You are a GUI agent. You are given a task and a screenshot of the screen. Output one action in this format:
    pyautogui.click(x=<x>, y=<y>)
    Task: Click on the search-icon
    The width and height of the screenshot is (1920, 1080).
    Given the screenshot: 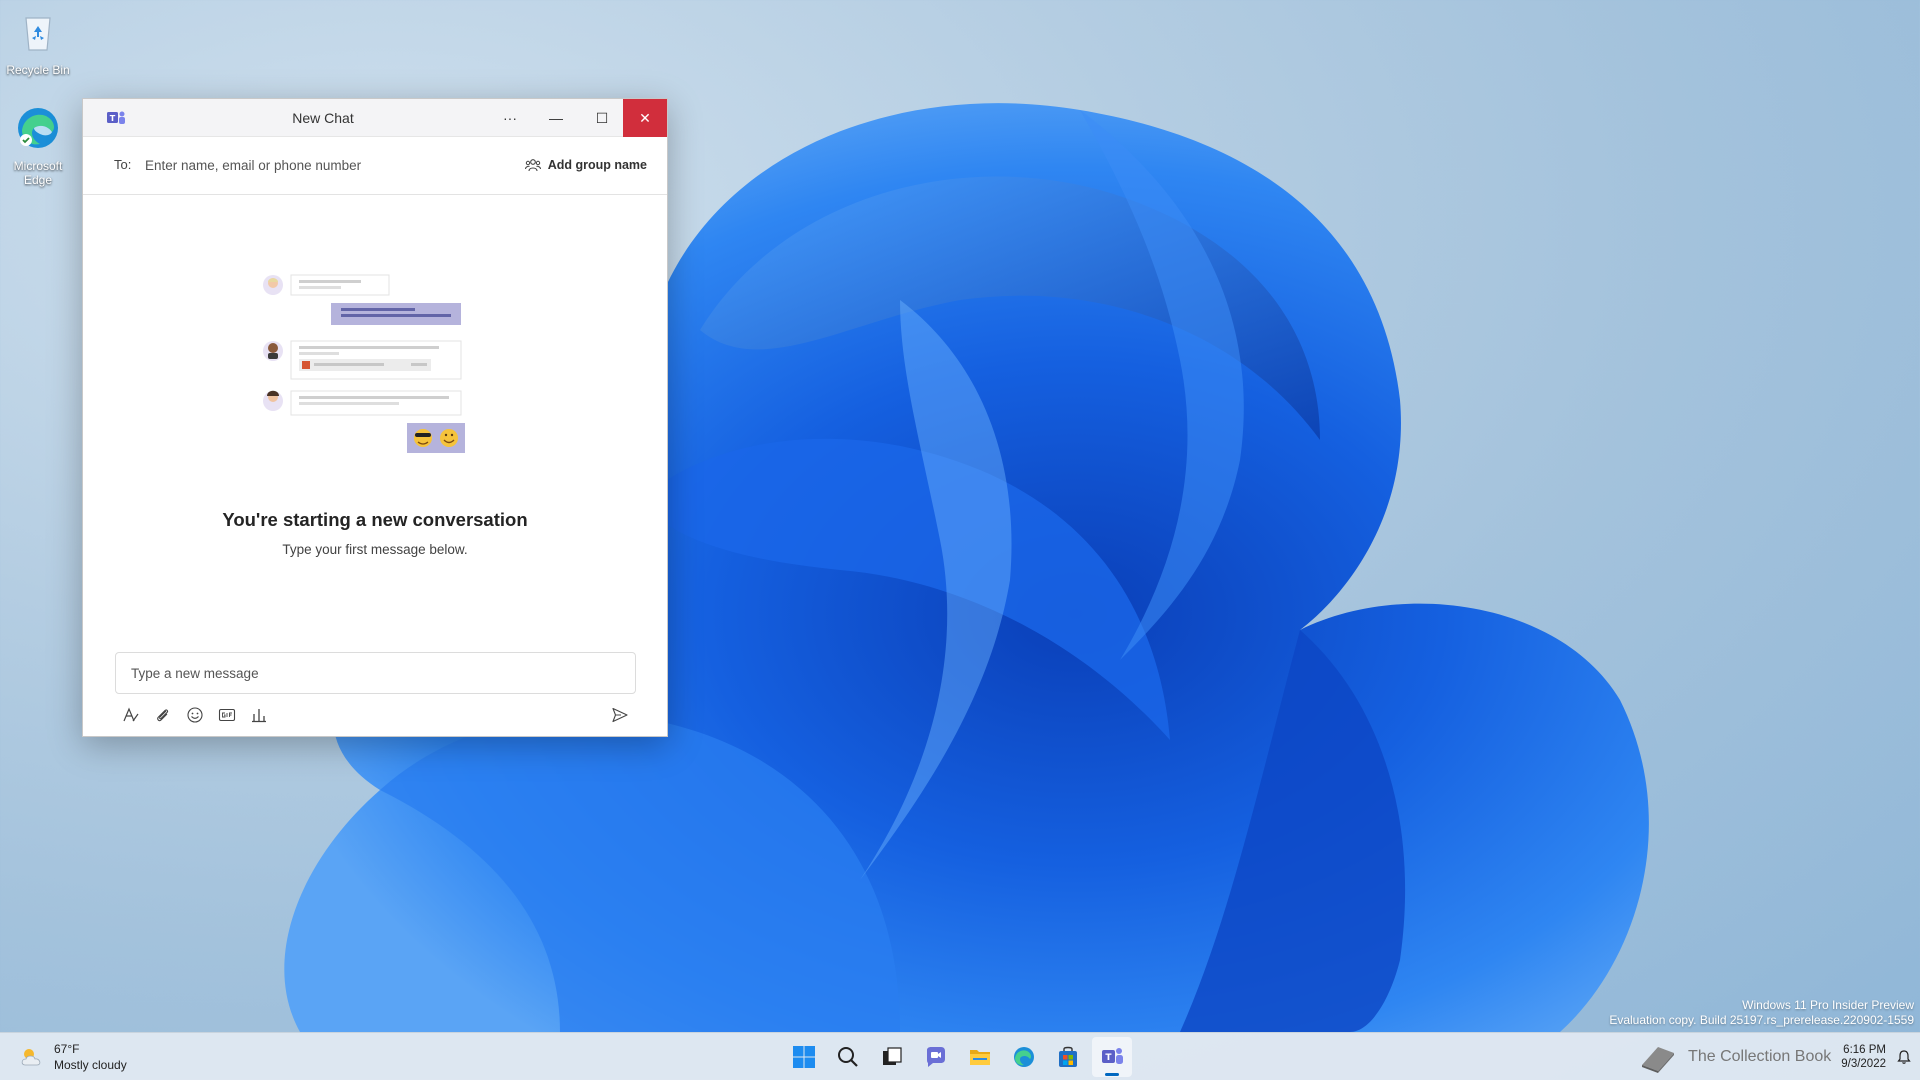 What is the action you would take?
    pyautogui.click(x=848, y=1057)
    